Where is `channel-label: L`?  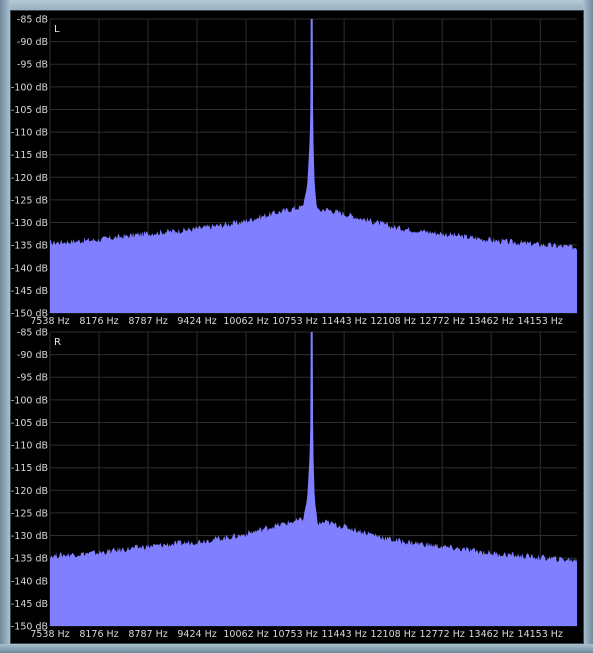 channel-label: L is located at coordinates (57, 29).